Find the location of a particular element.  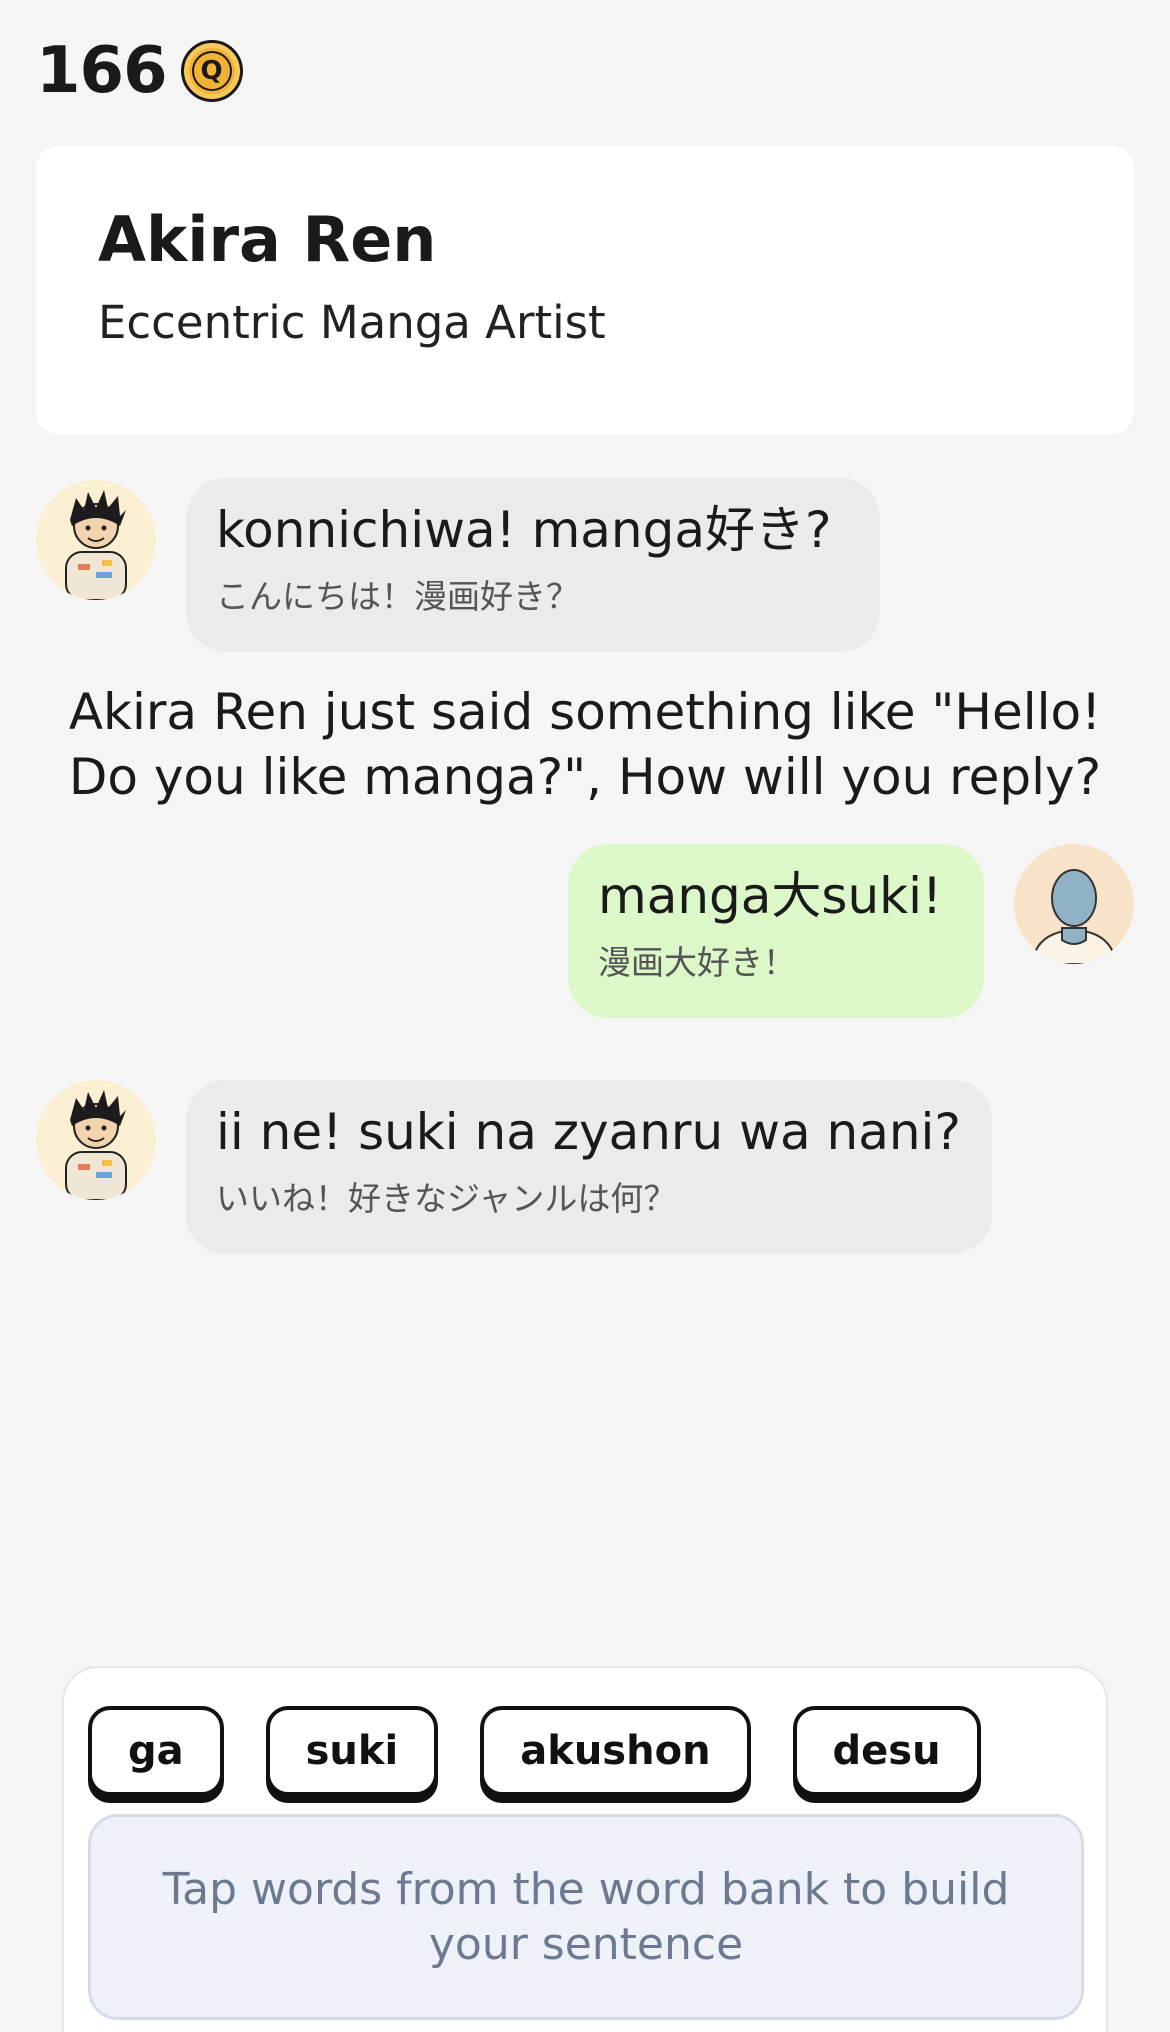

character-role: Eccentric Manga Artist is located at coordinates (352, 323).